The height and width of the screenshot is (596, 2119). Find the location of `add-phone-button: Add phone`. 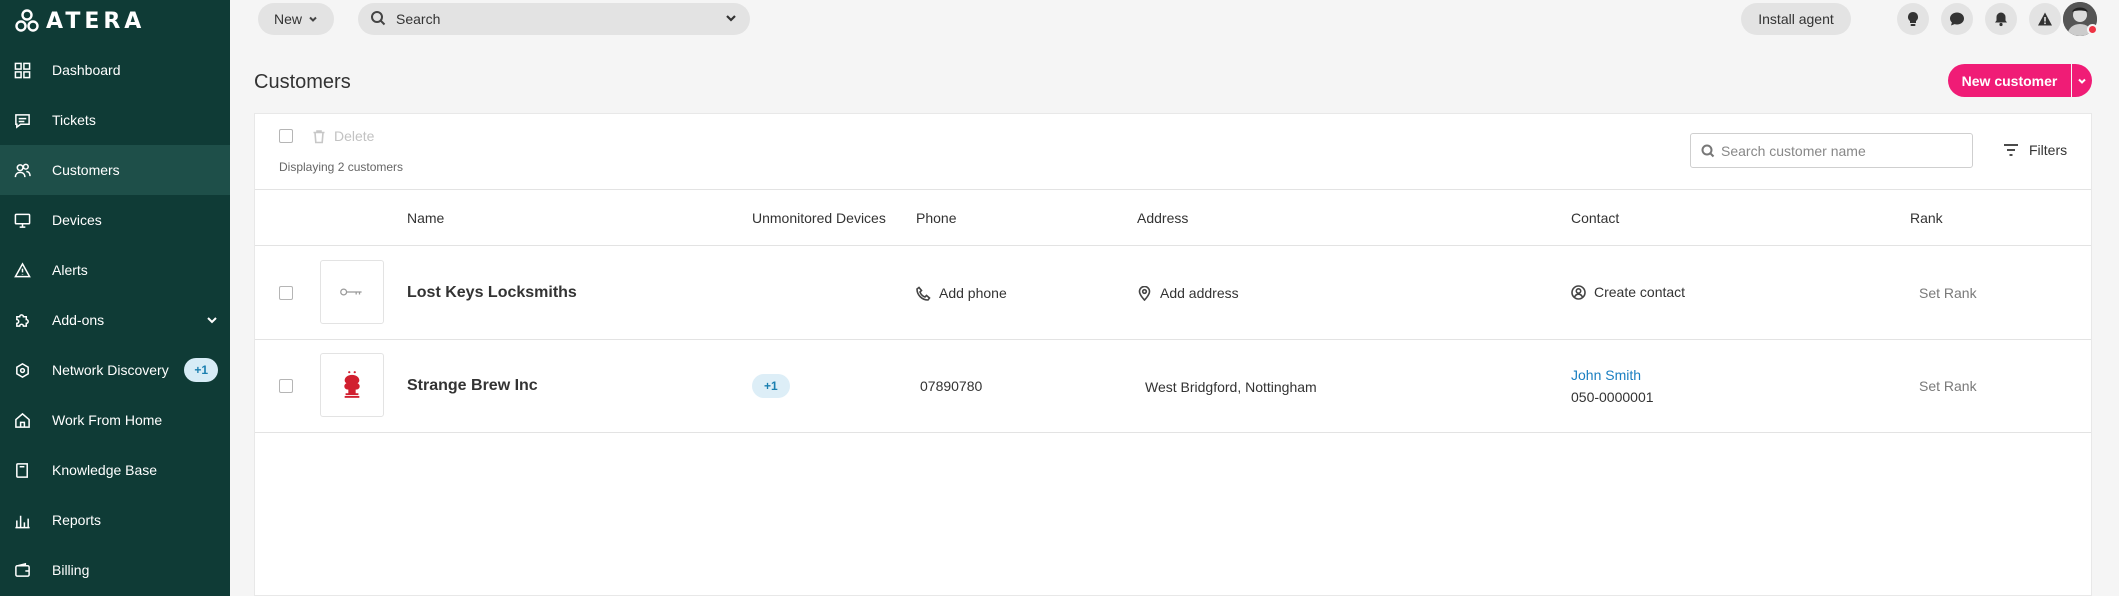

add-phone-button: Add phone is located at coordinates (961, 293).